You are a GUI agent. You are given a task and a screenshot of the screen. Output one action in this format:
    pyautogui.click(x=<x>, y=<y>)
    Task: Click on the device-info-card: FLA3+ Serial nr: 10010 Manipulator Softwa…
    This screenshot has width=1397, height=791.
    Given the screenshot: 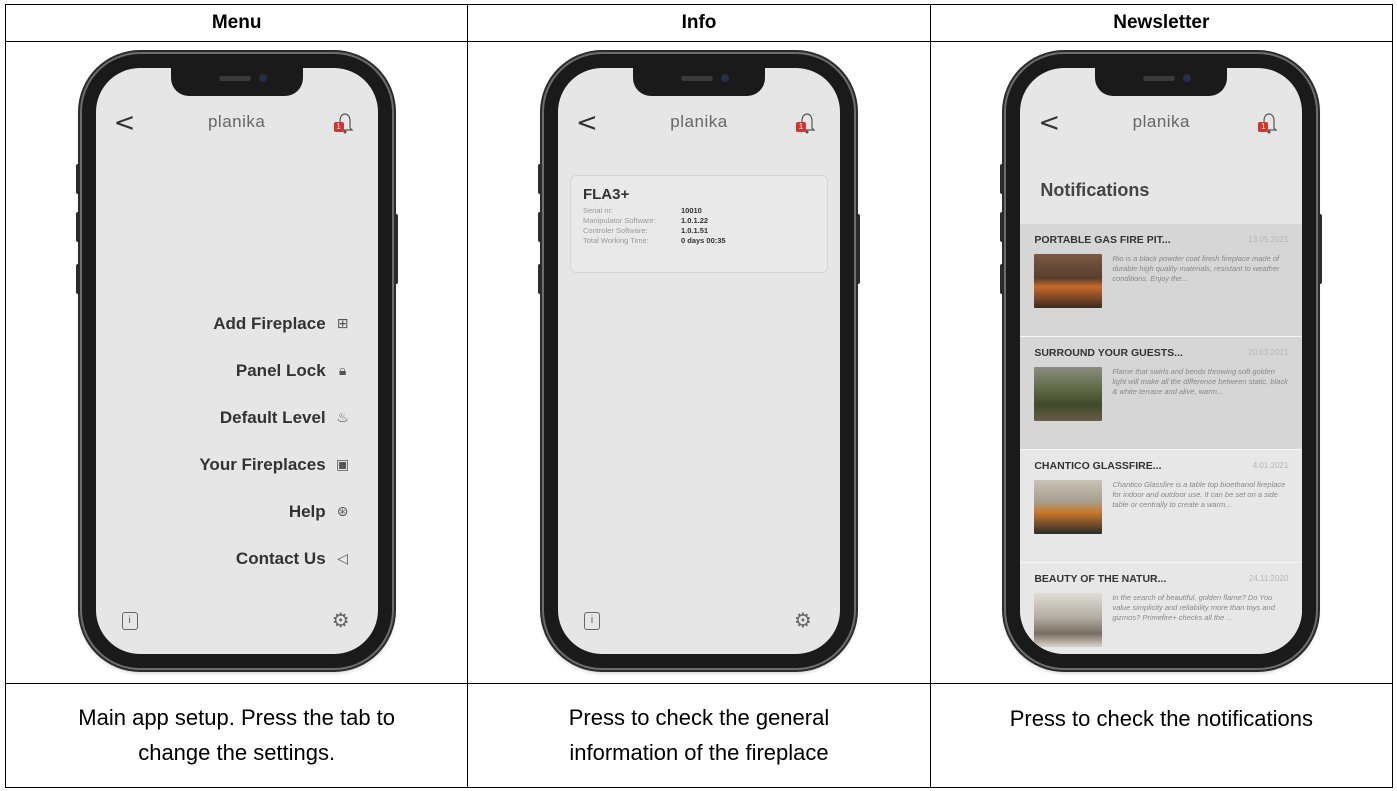 What is the action you would take?
    pyautogui.click(x=698, y=224)
    